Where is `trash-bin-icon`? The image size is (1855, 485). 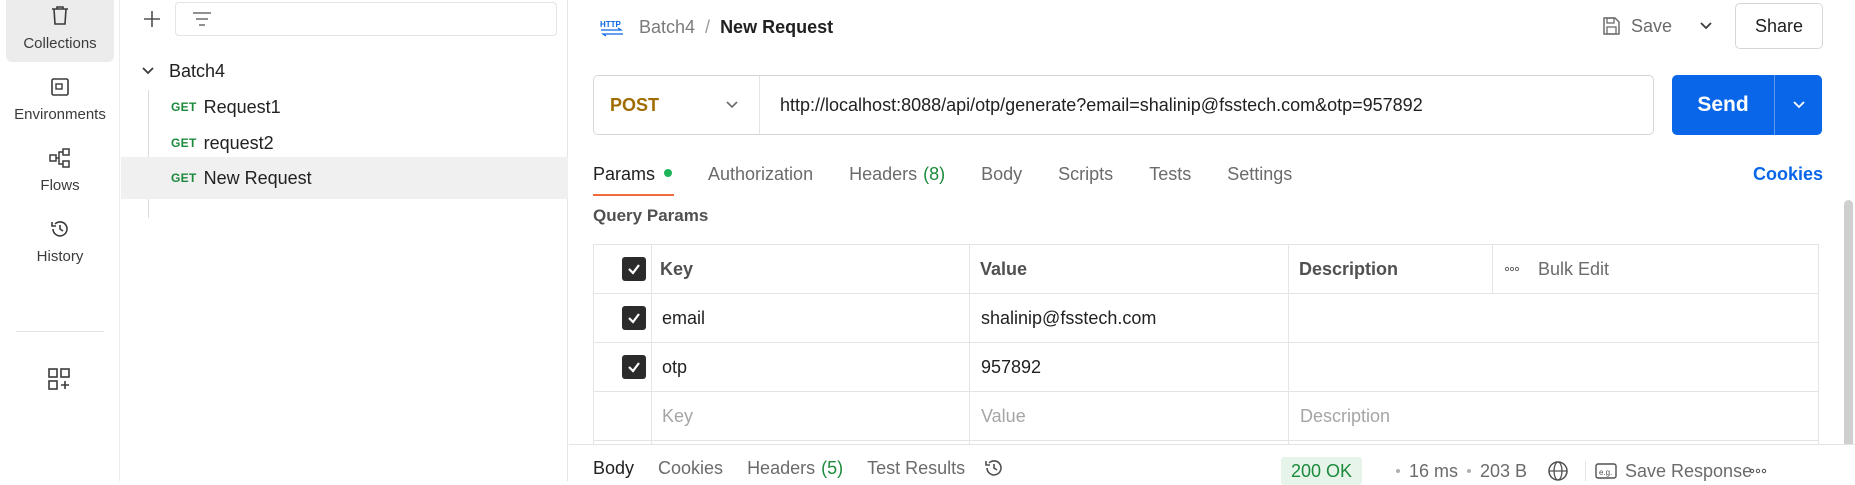 trash-bin-icon is located at coordinates (60, 15).